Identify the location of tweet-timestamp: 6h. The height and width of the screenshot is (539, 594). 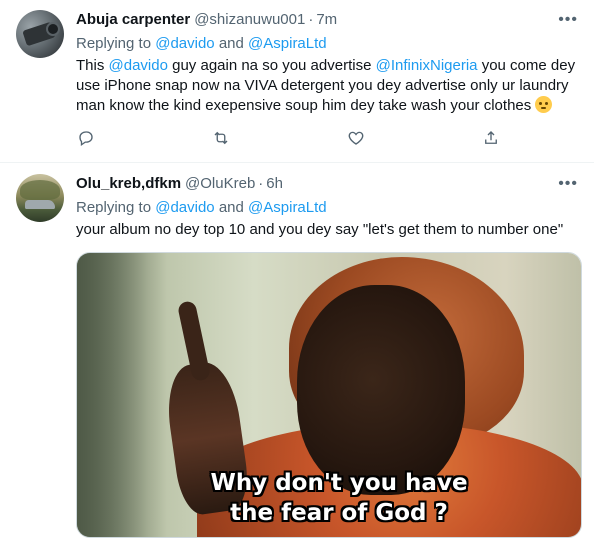
(274, 184).